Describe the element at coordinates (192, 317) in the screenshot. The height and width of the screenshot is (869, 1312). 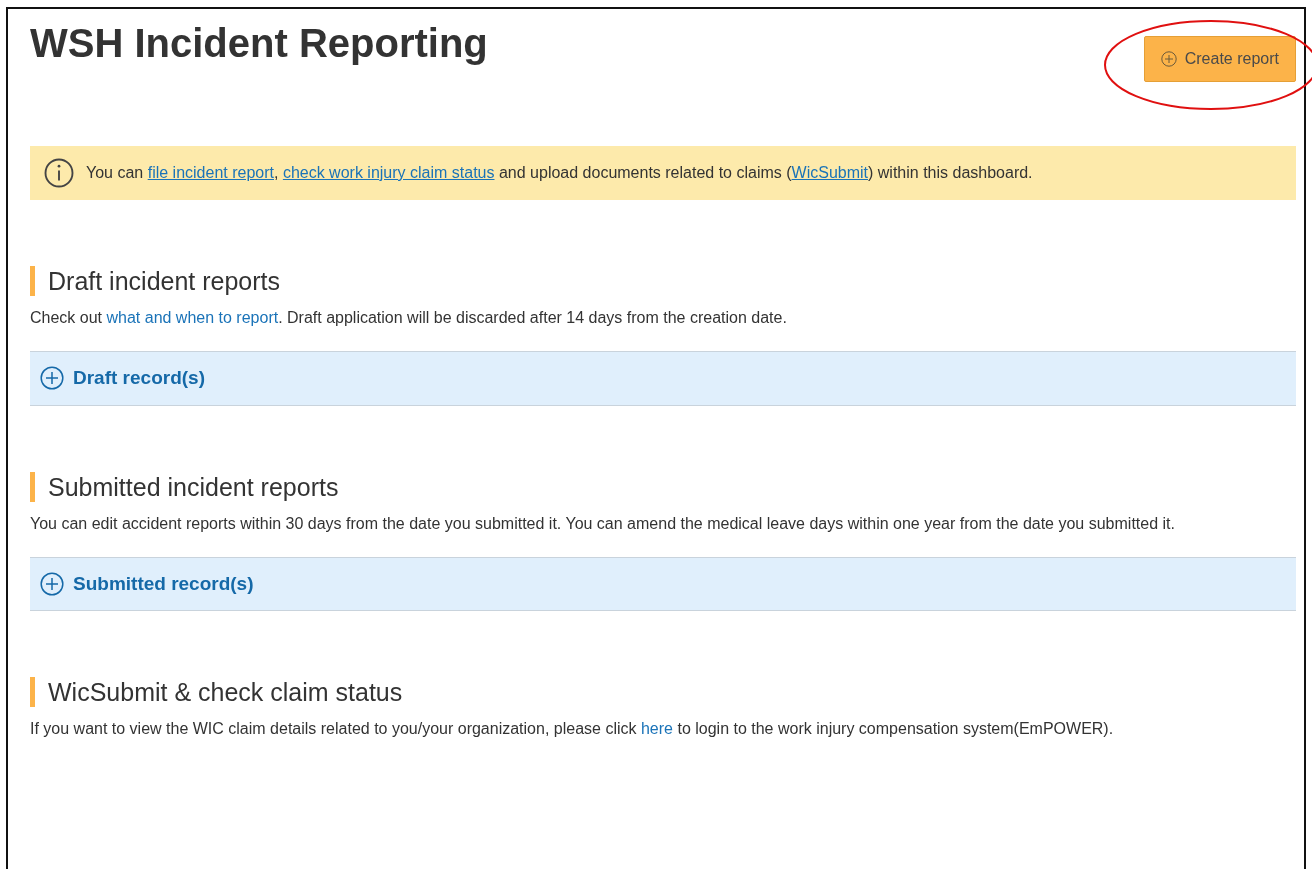
I see `text-link: what and when to report` at that location.